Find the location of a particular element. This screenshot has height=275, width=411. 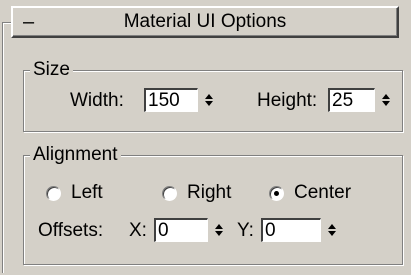

rollout-frame is located at coordinates (6, 147).